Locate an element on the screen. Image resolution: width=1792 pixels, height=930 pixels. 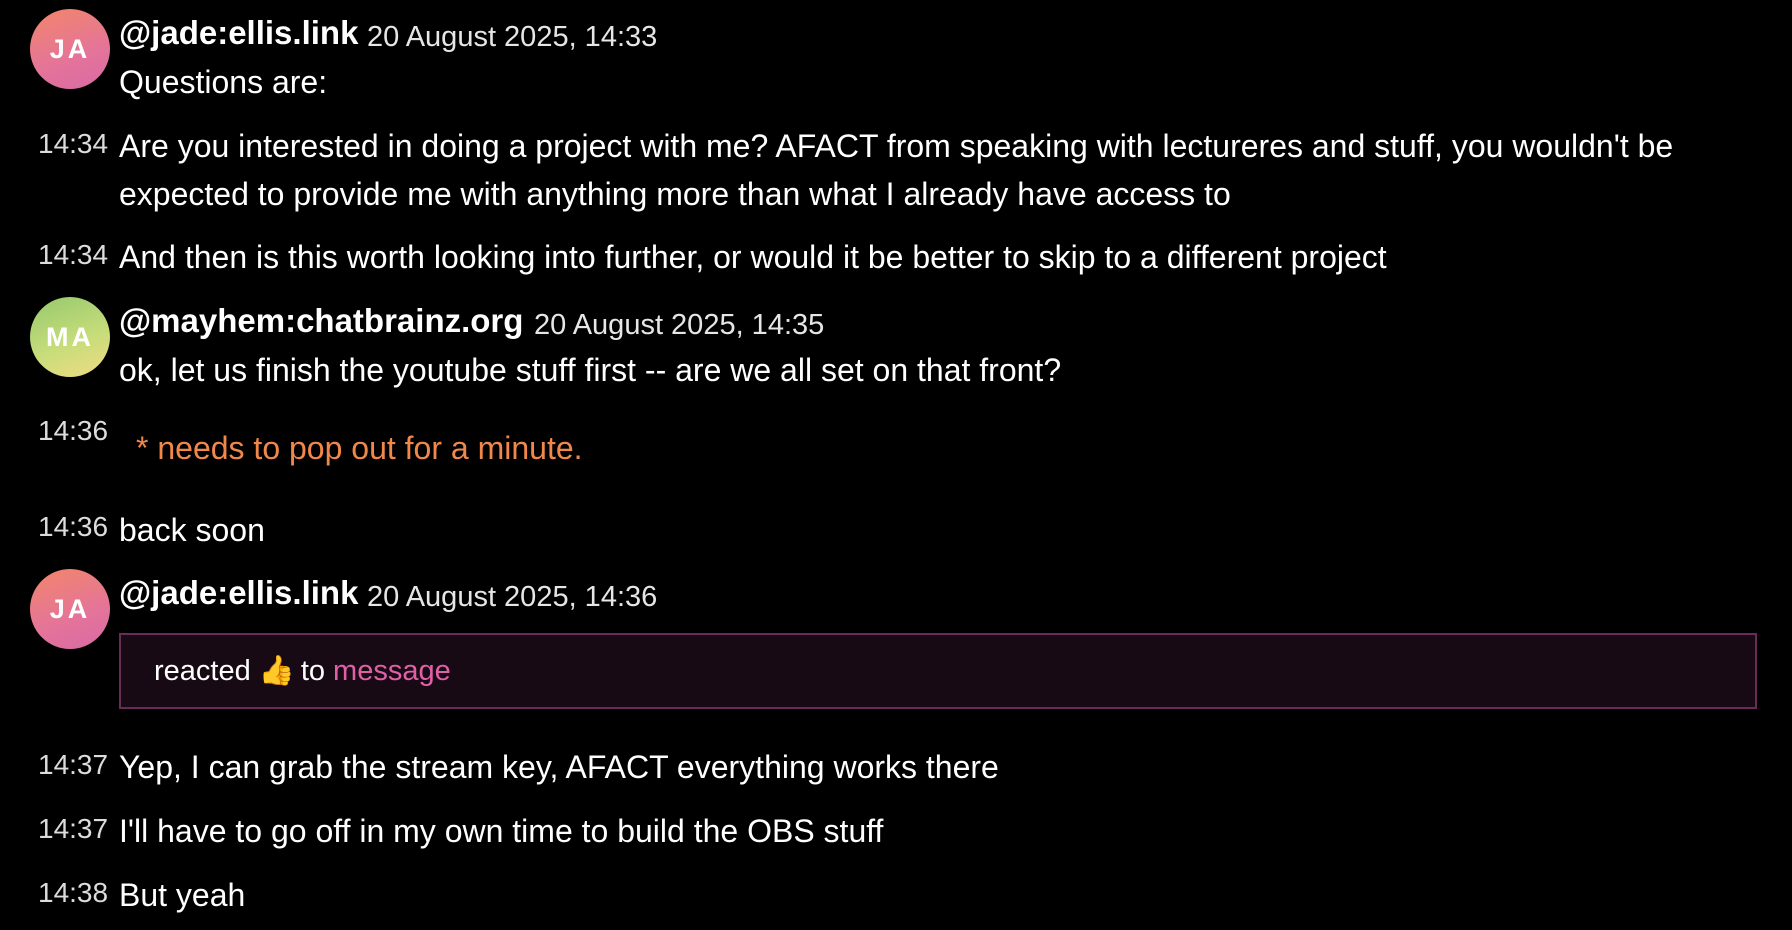
message-date: 20 August 2025, 14:33 is located at coordinates (512, 37).